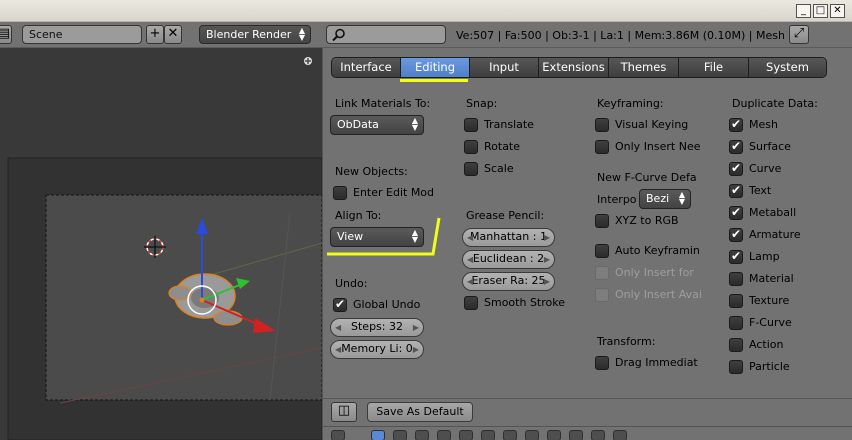 This screenshot has width=852, height=440. I want to click on fullscreen-icon: ⤢, so click(799, 34).